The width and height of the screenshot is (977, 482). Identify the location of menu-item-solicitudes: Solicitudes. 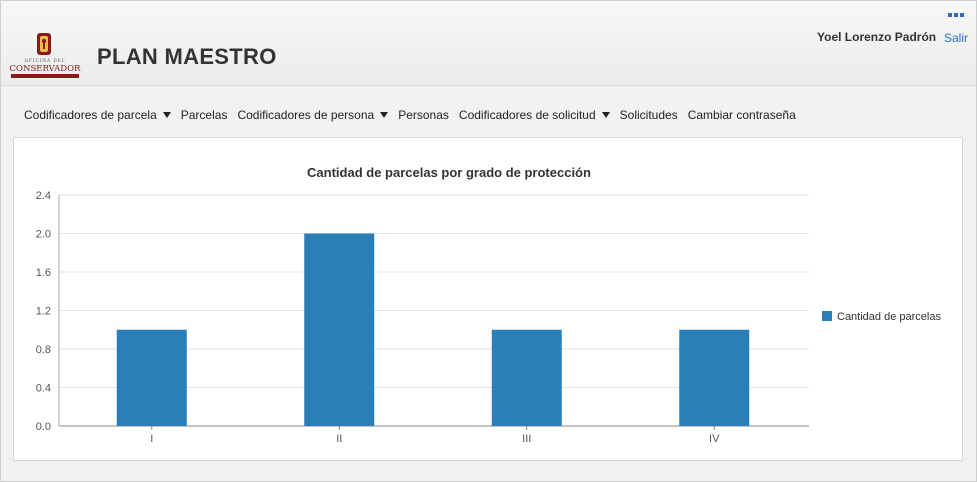
(649, 115).